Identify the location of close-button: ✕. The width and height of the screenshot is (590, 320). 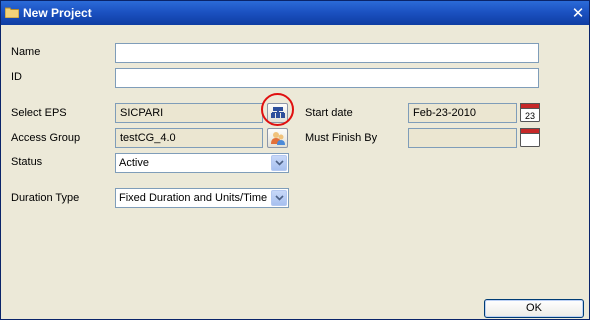
(578, 13).